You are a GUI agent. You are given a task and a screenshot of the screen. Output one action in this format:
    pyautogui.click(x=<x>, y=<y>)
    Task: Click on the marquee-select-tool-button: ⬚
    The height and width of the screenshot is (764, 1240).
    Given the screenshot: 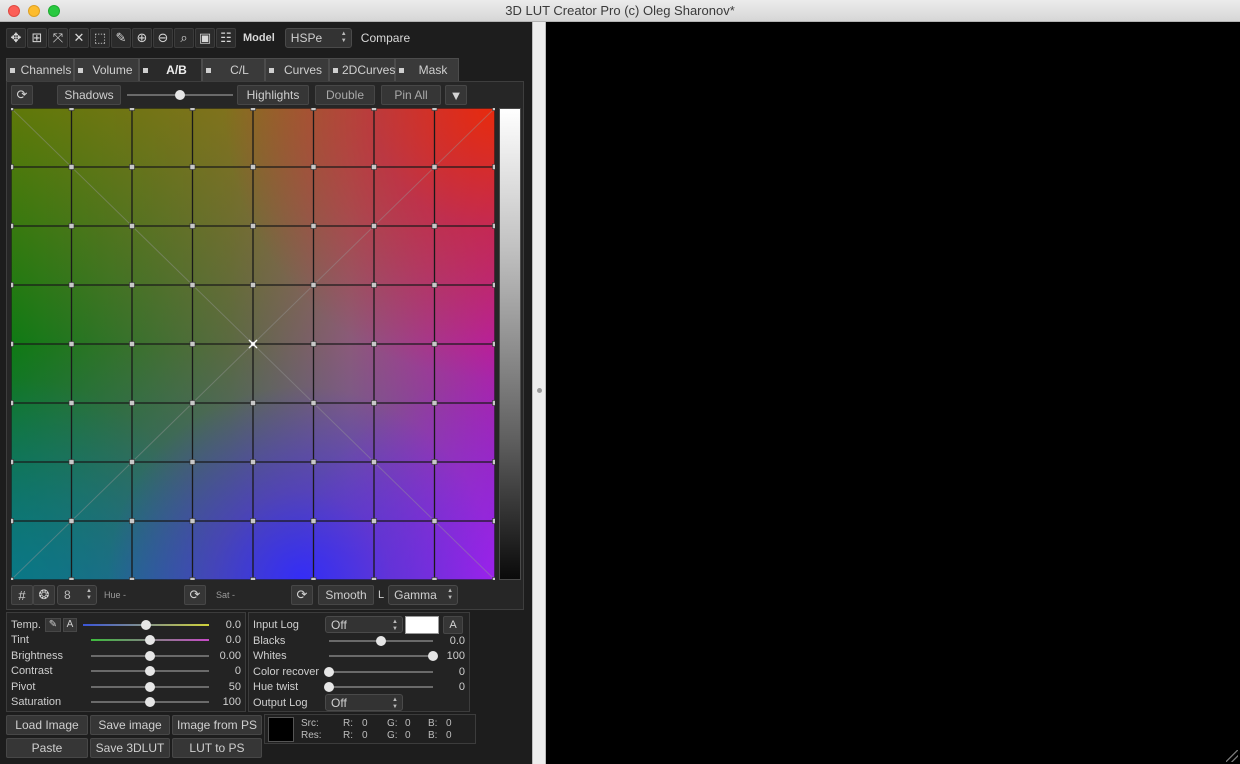 What is the action you would take?
    pyautogui.click(x=100, y=38)
    